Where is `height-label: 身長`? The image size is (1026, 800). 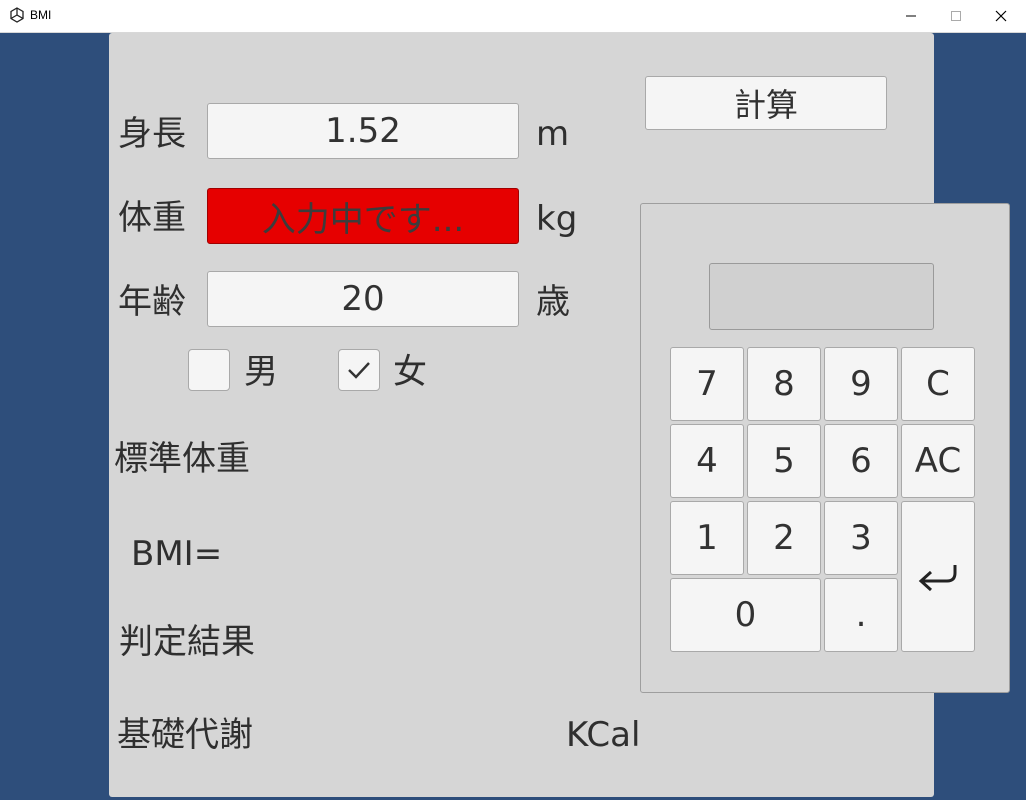
height-label: 身長 is located at coordinates (152, 134).